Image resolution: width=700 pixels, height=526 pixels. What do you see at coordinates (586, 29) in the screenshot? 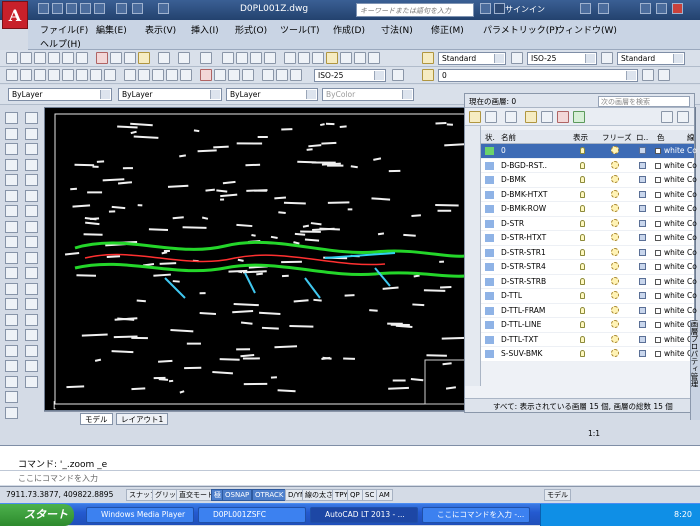
I see `menu-window: ウィンドウ(W)` at bounding box center [586, 29].